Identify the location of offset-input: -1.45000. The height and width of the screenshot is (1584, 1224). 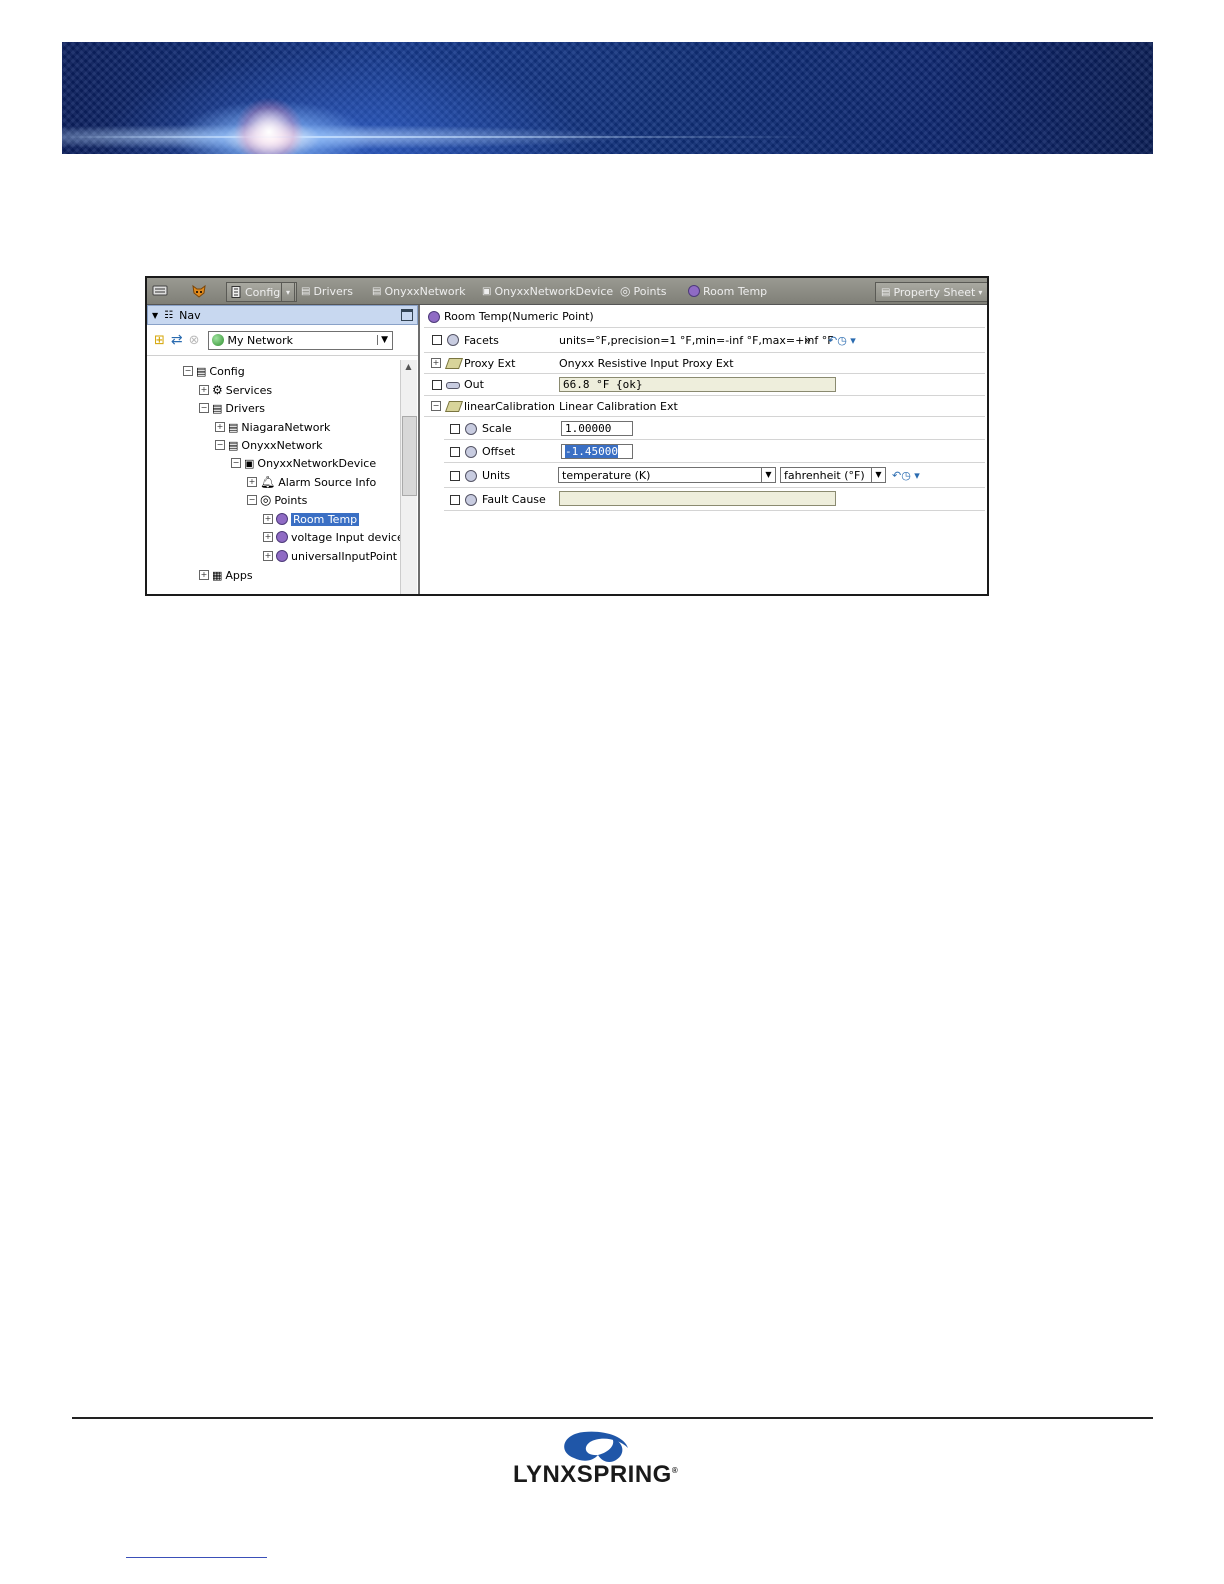
(597, 451).